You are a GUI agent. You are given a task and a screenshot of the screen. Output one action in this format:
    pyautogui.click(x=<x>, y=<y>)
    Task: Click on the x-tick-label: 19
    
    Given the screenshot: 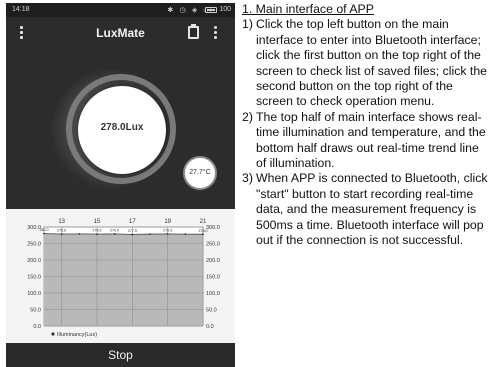 What is the action you would take?
    pyautogui.click(x=167, y=222)
    